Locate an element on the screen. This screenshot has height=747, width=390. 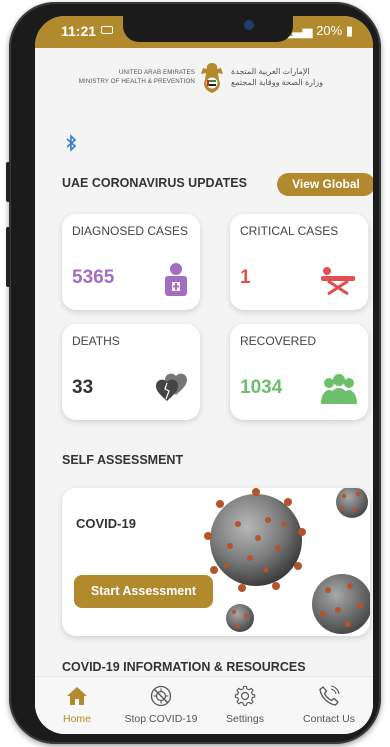
bottom-nav: Home Stop COVID-19 Settings Contact Us is located at coordinates (204, 705).